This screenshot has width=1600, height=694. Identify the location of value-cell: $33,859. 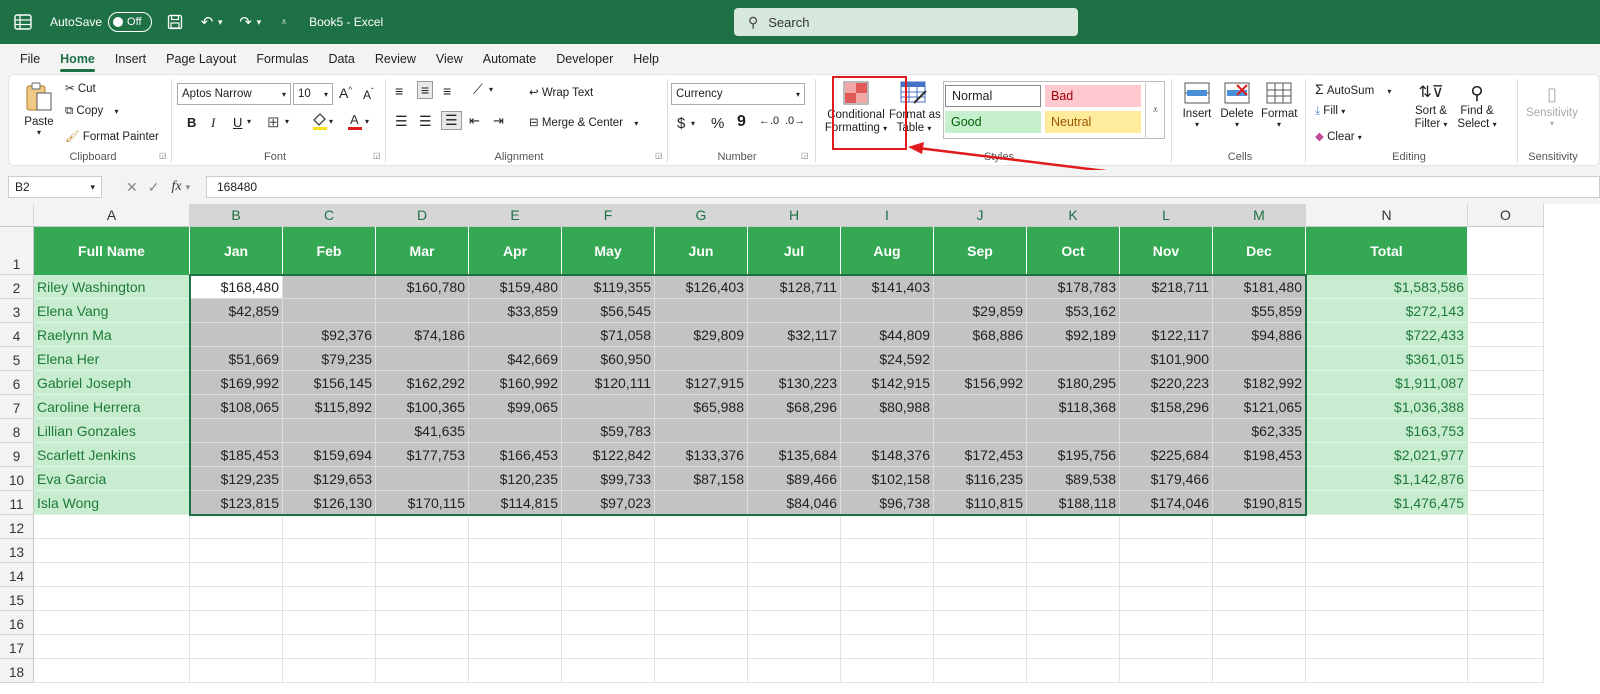
(515, 311).